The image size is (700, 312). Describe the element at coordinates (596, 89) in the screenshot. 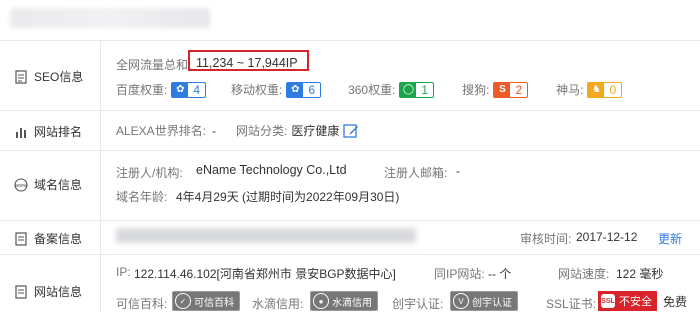

I see `shenma-logo-icon: ♞` at that location.